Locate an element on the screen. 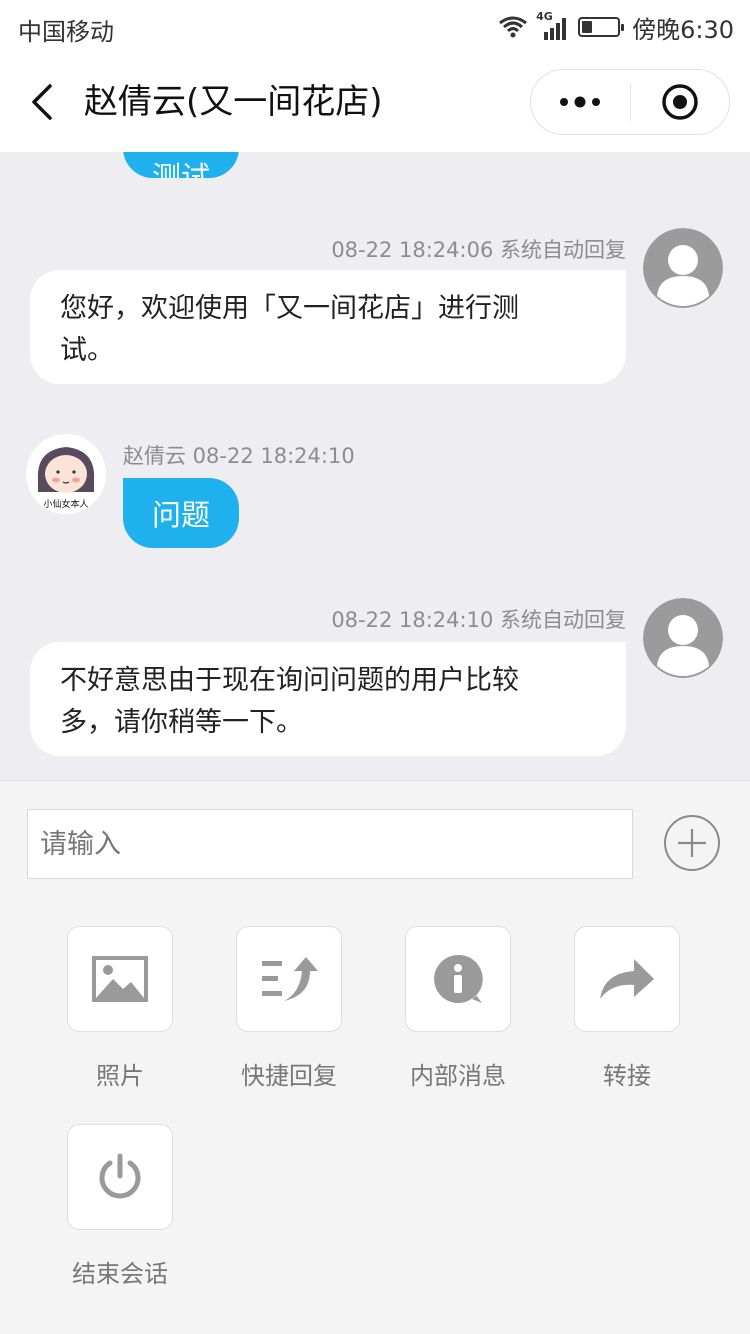 Image resolution: width=750 pixels, height=1334 pixels. message-meta: 赵倩云 08-22 18:24:10 is located at coordinates (239, 456).